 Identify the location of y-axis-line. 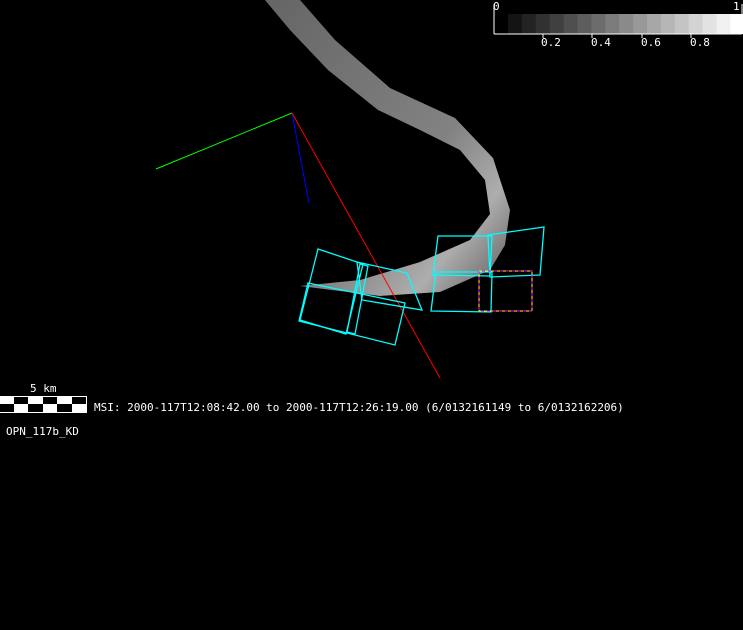
(224, 141).